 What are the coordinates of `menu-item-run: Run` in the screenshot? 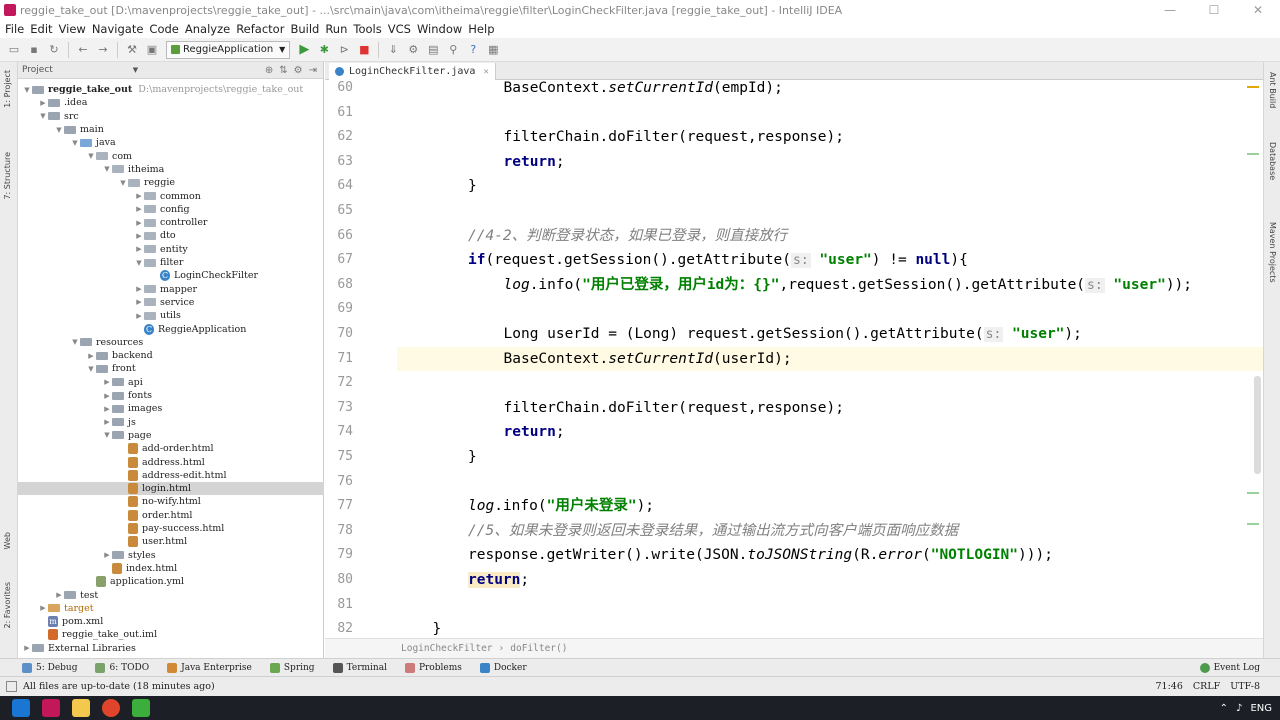 It's located at (336, 29).